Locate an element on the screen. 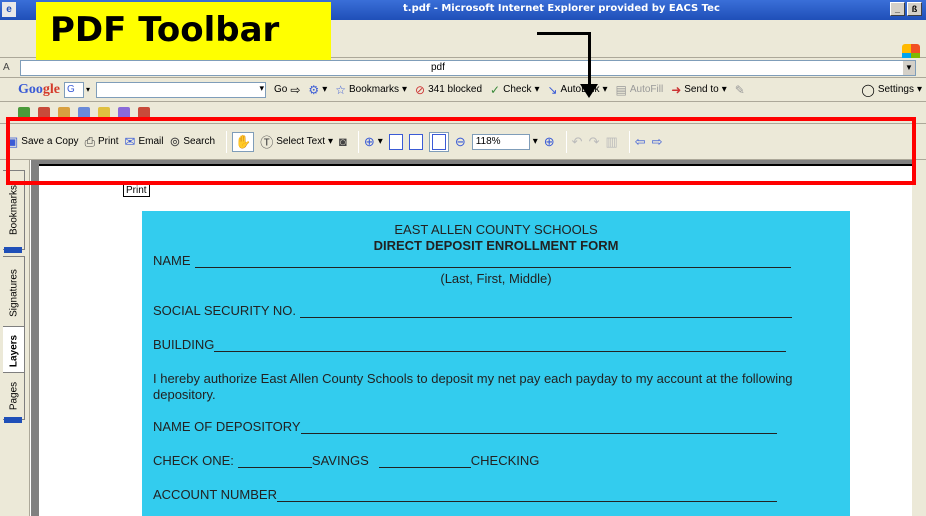  callout-arrow-icon is located at coordinates (589, 91).